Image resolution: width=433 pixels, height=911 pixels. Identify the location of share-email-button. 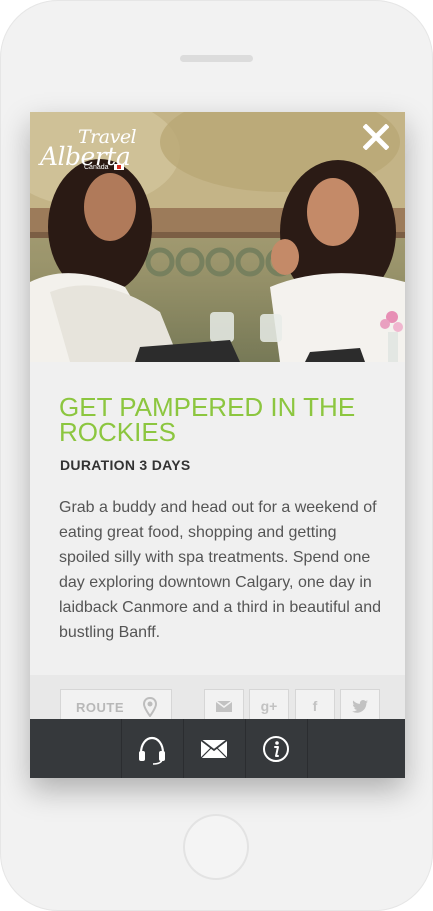
(224, 706).